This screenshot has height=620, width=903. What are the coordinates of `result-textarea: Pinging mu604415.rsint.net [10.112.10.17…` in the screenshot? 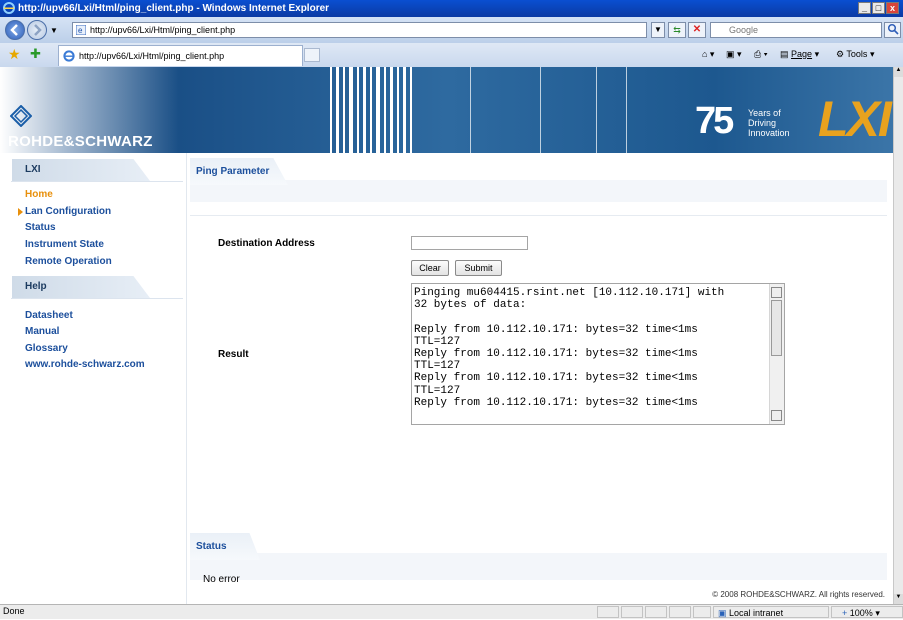 It's located at (598, 354).